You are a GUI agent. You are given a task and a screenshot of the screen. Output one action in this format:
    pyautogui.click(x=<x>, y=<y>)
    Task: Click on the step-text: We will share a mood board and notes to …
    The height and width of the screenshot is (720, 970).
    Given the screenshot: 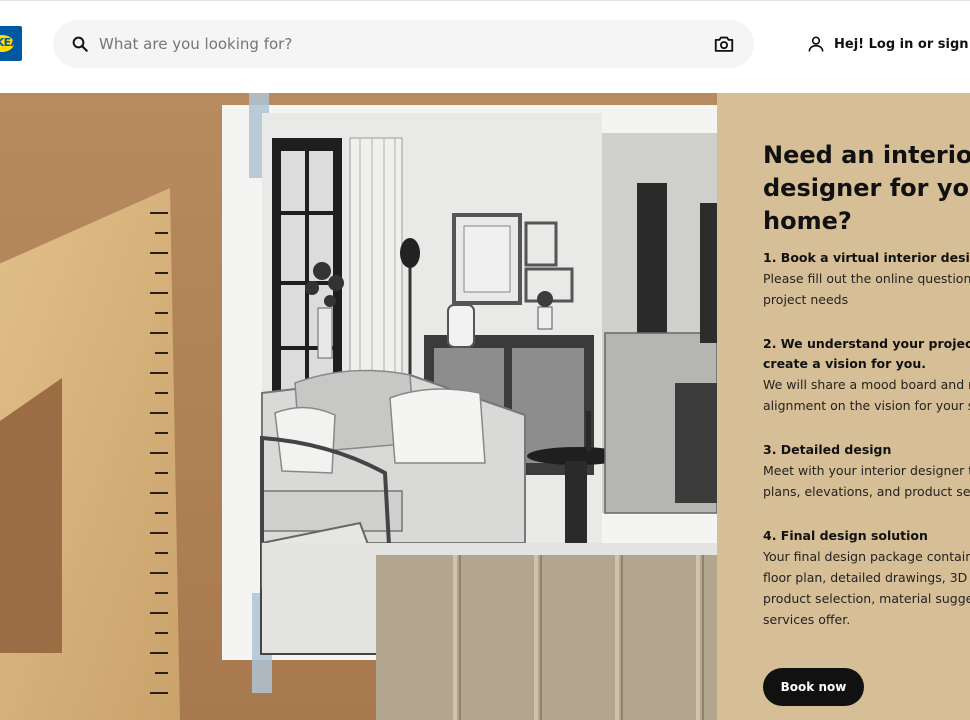 What is the action you would take?
    pyautogui.click(x=866, y=395)
    